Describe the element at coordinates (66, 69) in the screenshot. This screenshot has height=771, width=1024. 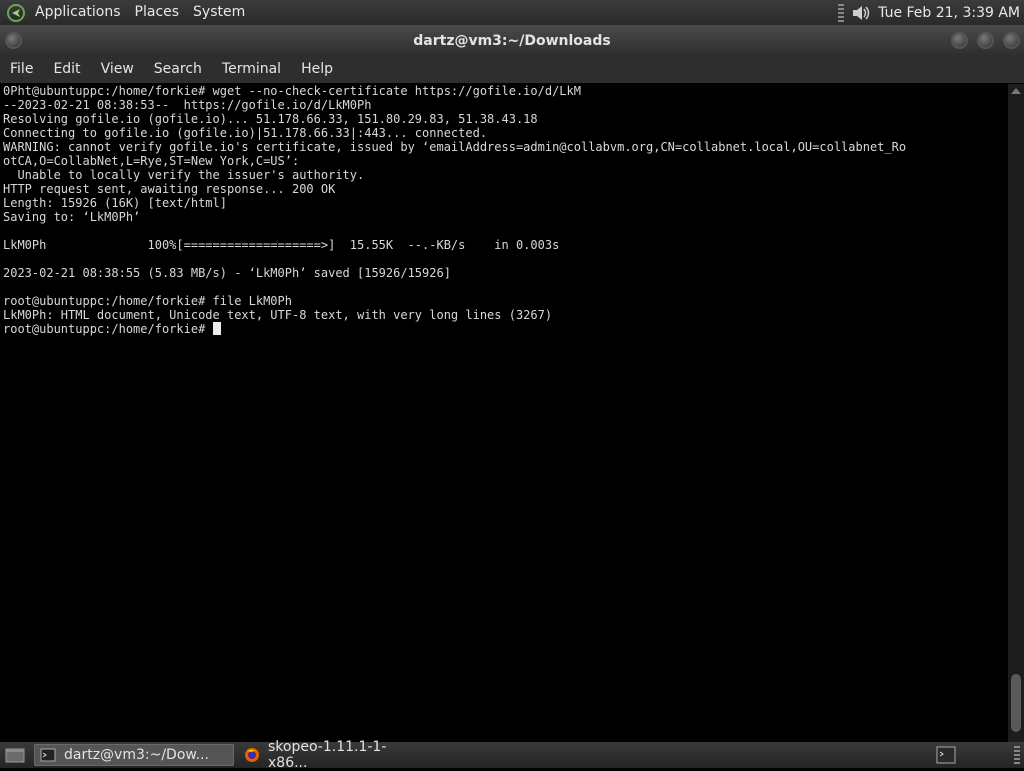
I see `menu-edit: Edit` at that location.